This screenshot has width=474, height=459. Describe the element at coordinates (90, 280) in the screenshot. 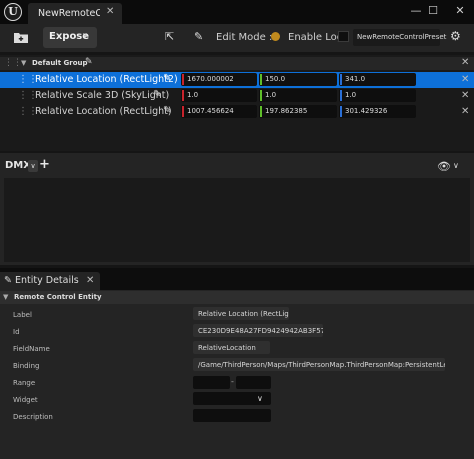

I see `close-icon: ✕` at that location.